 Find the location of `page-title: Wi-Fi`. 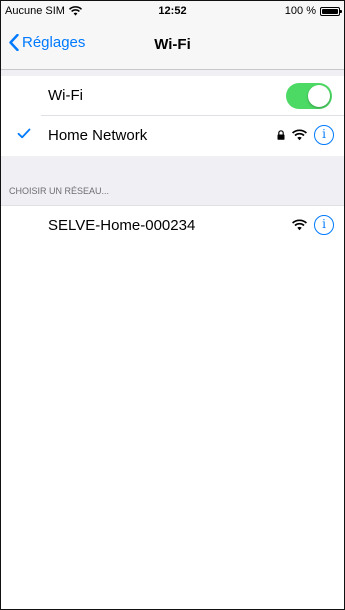

page-title: Wi-Fi is located at coordinates (172, 44).